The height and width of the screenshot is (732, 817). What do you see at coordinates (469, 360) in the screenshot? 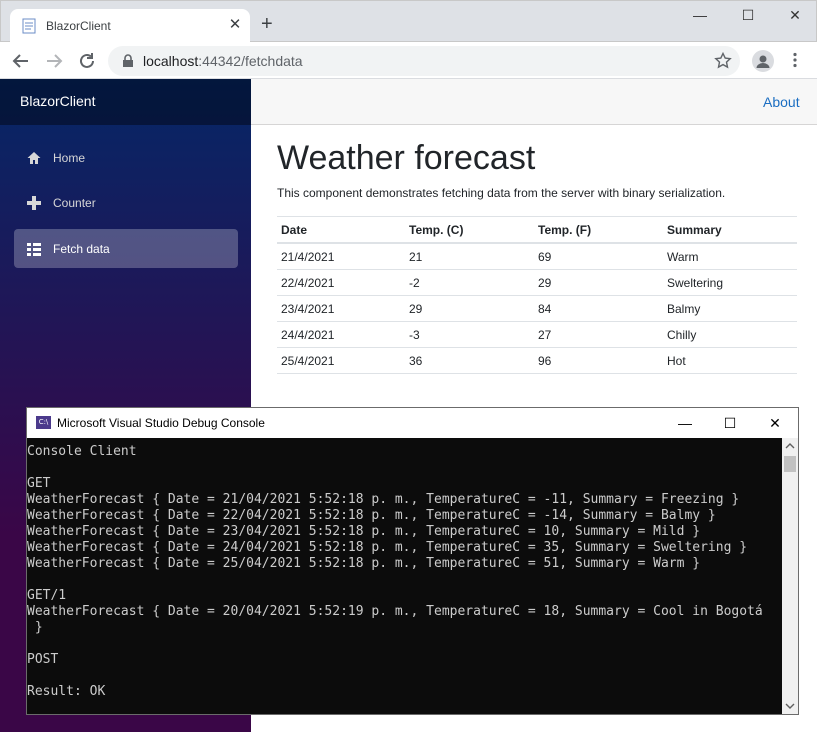
I see `table-cell: 36` at bounding box center [469, 360].